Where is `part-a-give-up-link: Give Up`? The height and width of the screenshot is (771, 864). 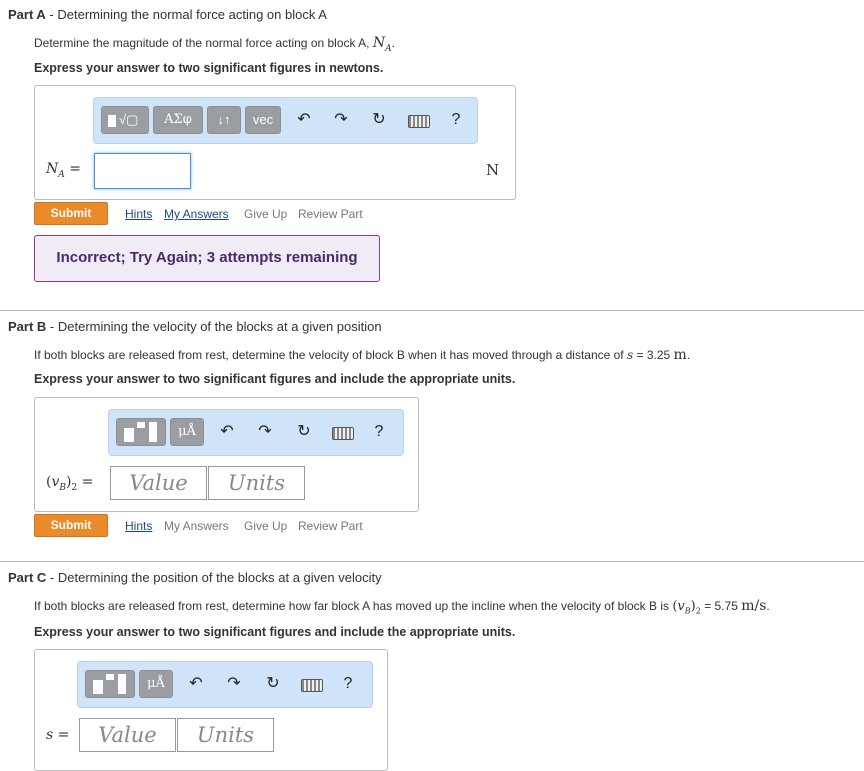 part-a-give-up-link: Give Up is located at coordinates (265, 214).